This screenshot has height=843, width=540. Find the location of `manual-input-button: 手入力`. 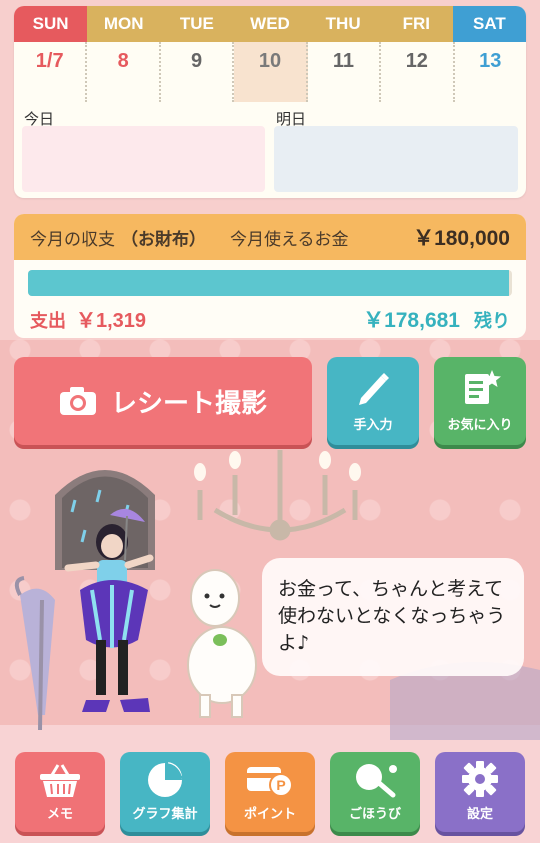

manual-input-button: 手入力 is located at coordinates (373, 401).